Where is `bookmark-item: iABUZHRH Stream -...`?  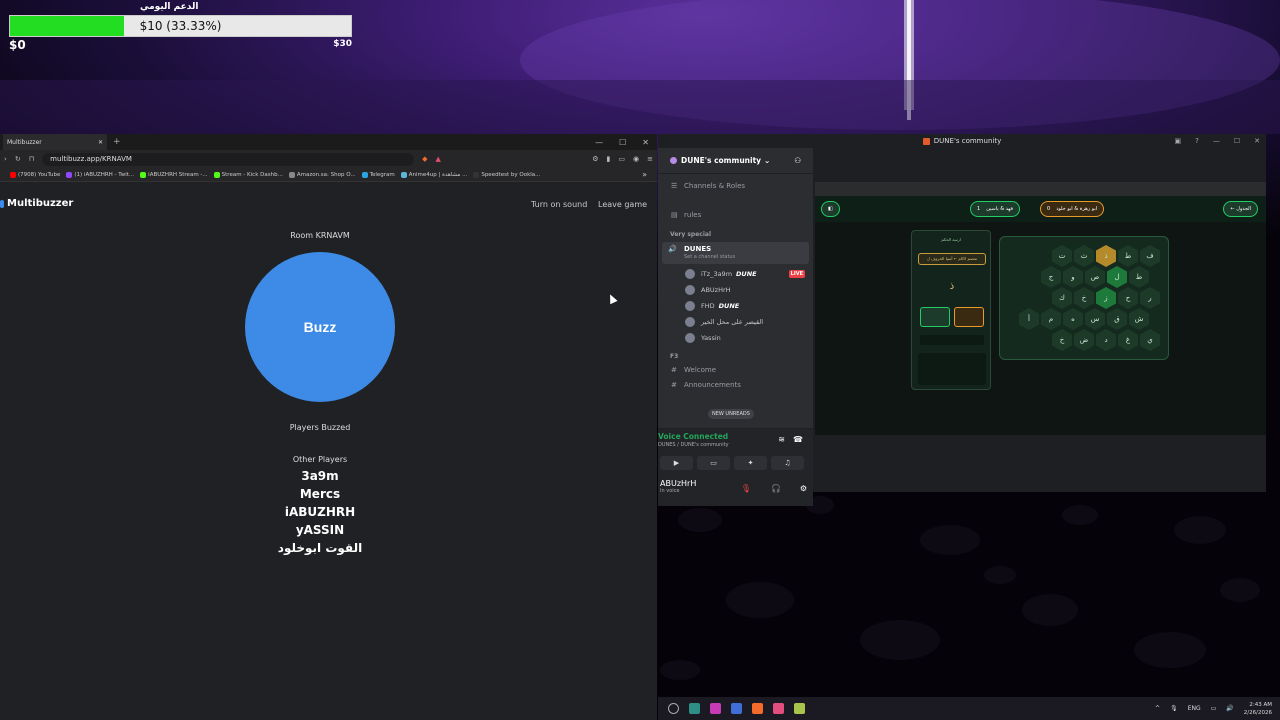
bookmark-item: iABUZHRH Stream -... is located at coordinates (174, 174).